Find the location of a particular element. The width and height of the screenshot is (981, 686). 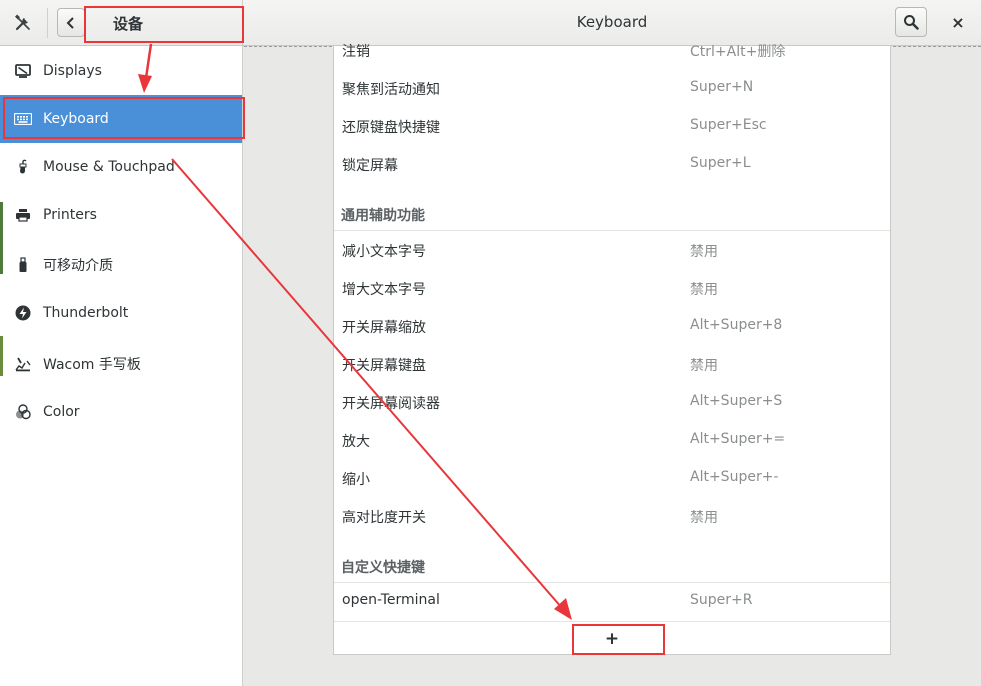

shortcut-accel: Alt+Super+8 is located at coordinates (736, 325).